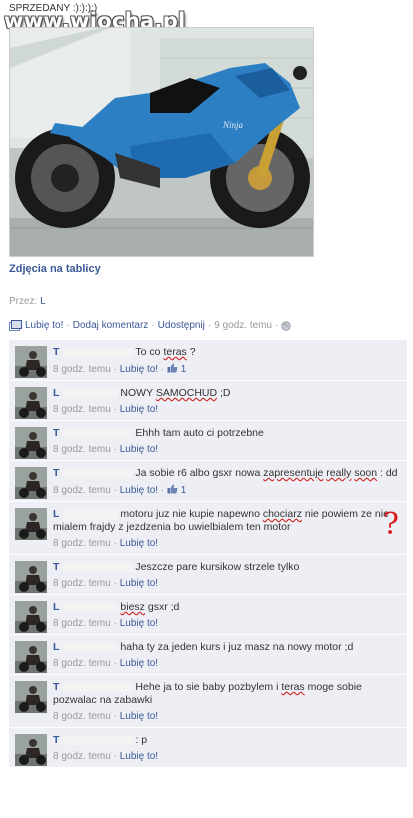 This screenshot has width=413, height=818. What do you see at coordinates (44, 325) in the screenshot?
I see `like-button: Lubię to!` at bounding box center [44, 325].